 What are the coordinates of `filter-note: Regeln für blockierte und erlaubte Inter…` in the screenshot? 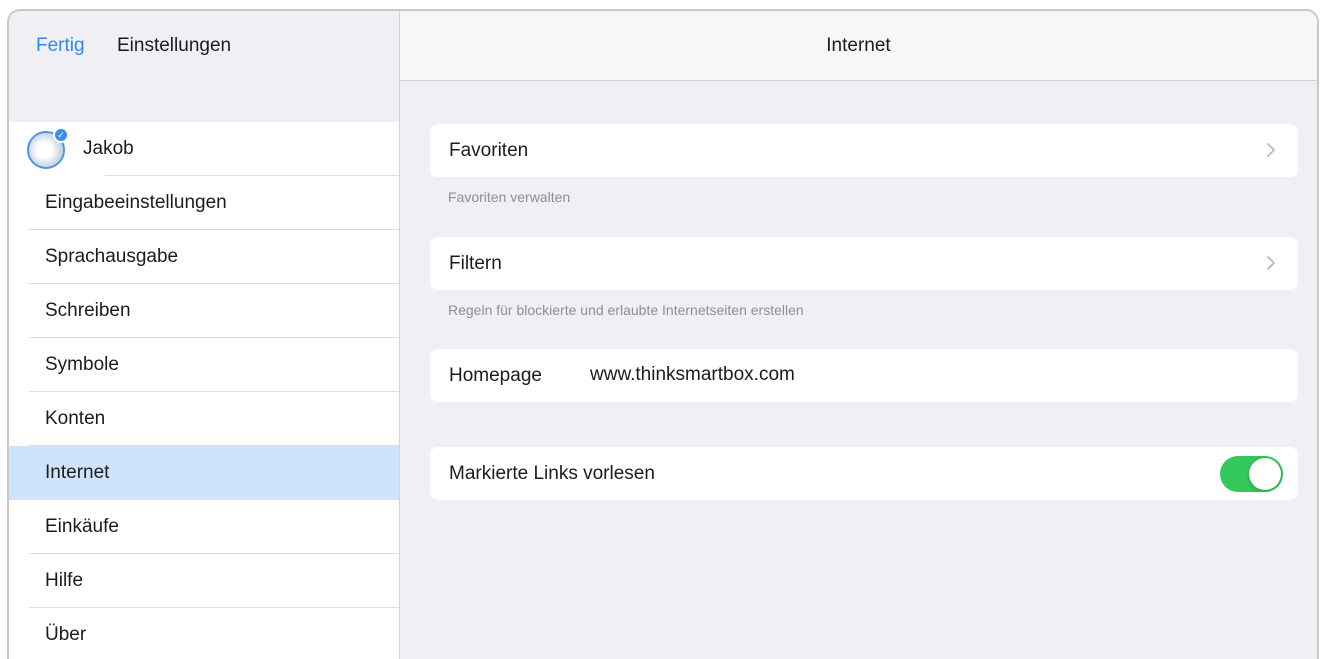 It's located at (626, 310).